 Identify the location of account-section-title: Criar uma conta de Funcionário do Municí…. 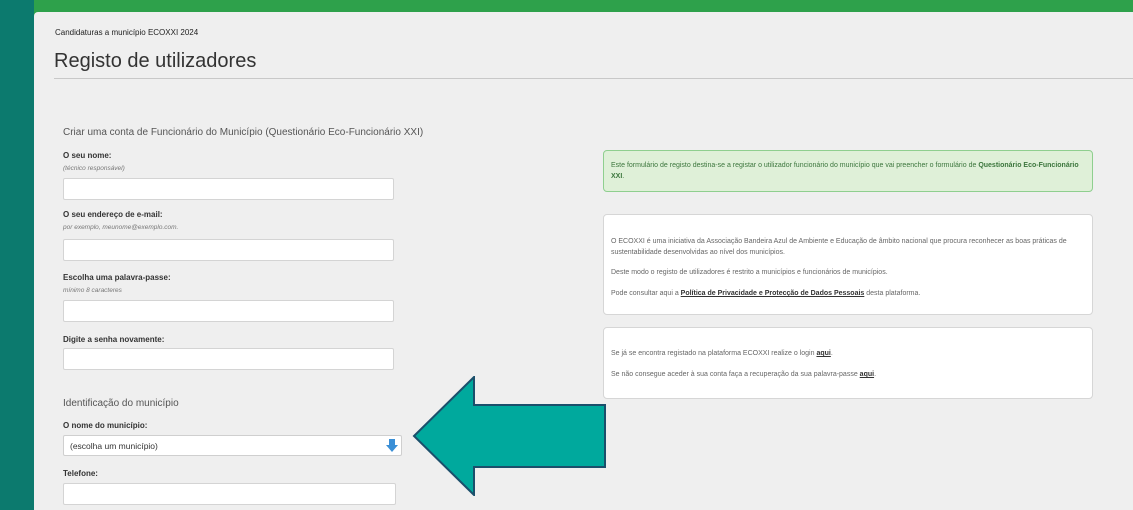
(243, 132).